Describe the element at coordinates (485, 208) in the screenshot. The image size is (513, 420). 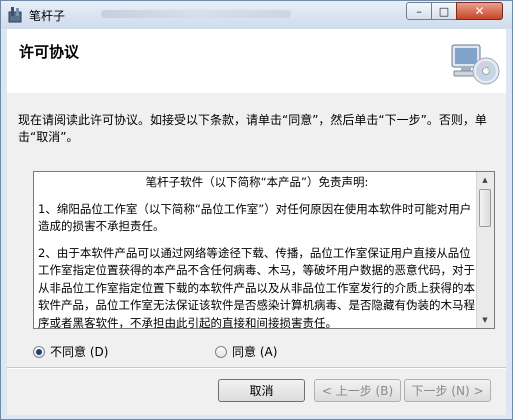
I see `scrollbar-thumb` at that location.